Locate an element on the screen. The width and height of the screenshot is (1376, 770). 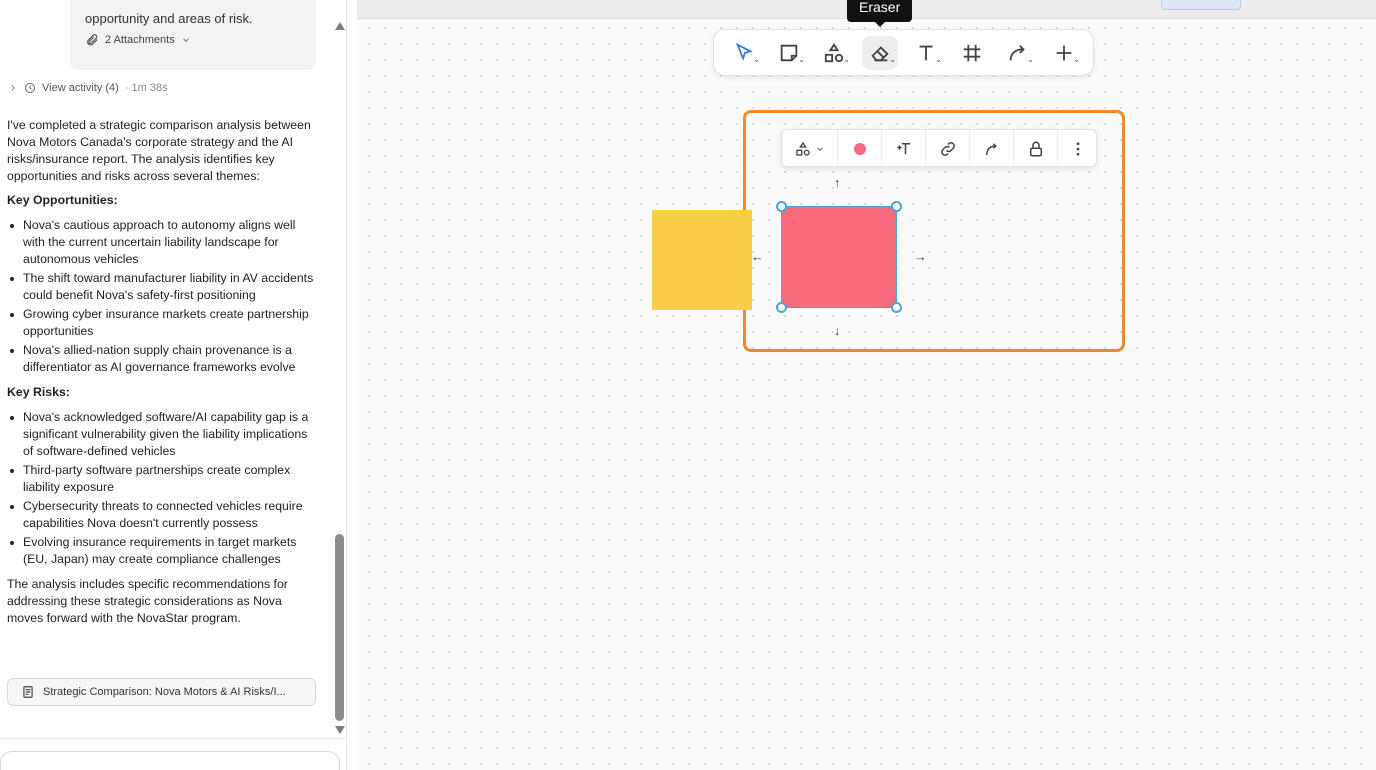
link-button is located at coordinates (948, 148).